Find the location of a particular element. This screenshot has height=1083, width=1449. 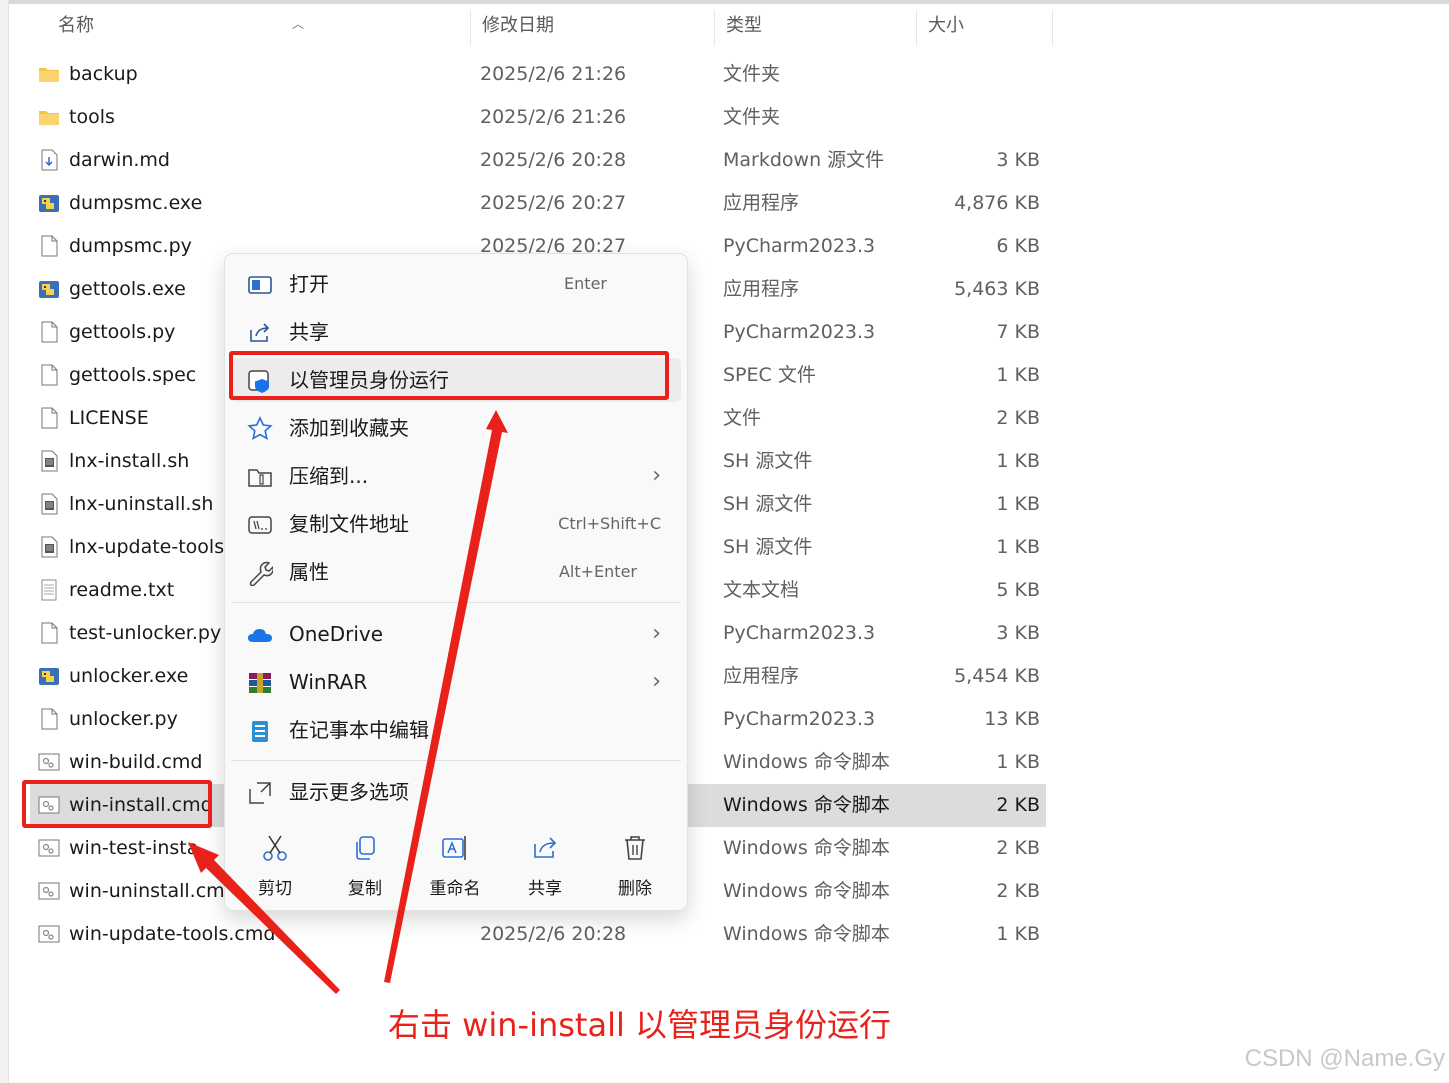

file-size: 13 KB is located at coordinates (1012, 719).